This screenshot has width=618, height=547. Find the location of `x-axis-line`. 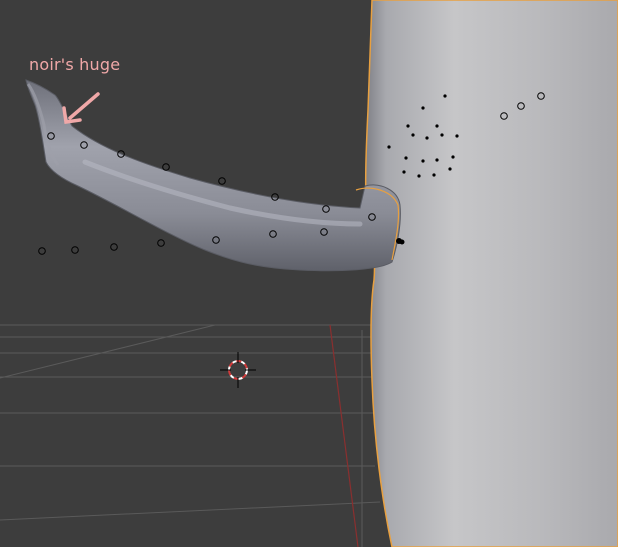

x-axis-line is located at coordinates (344, 435).